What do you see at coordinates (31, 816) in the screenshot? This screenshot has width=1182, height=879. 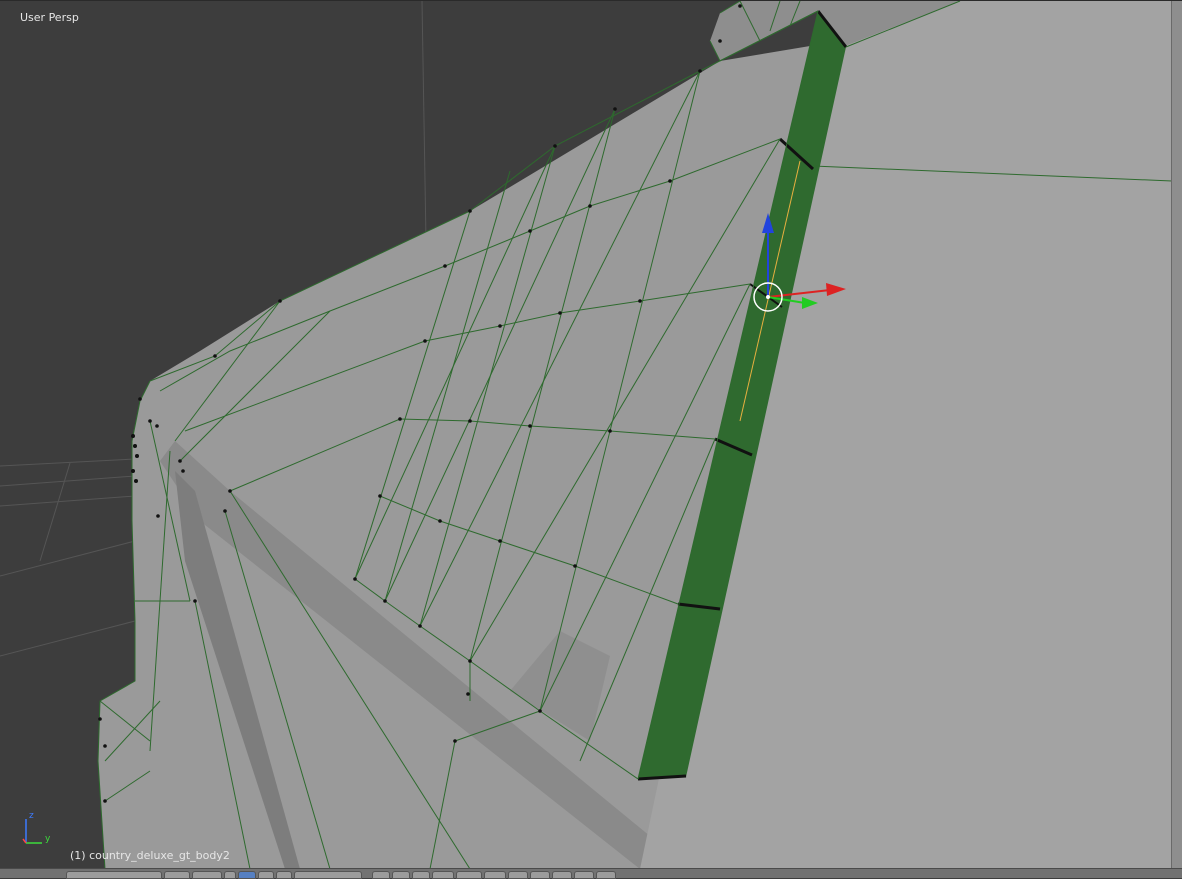 I see `axis-z-label: z` at bounding box center [31, 816].